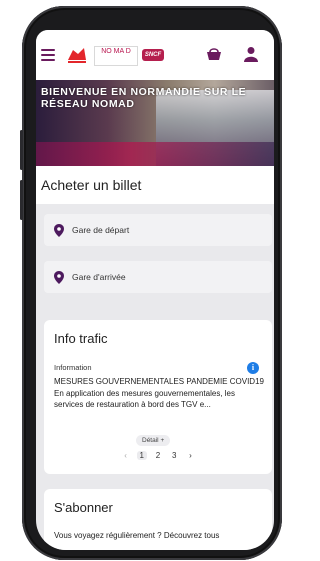  Describe the element at coordinates (153, 440) in the screenshot. I see `detail-button: Détail +` at that location.